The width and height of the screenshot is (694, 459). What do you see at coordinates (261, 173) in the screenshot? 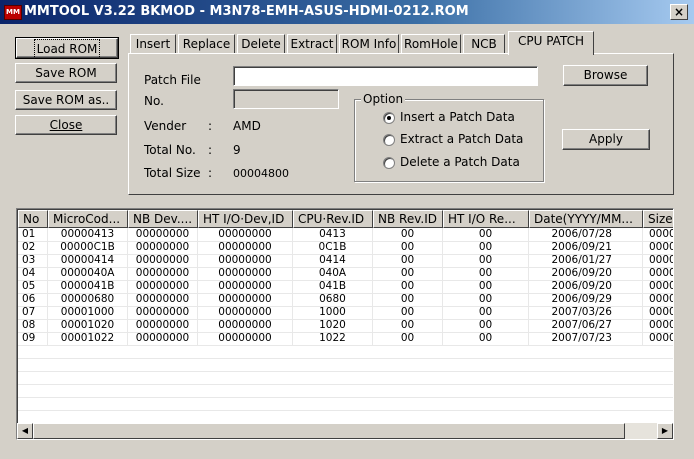
I see `total-size-value: 00004800` at bounding box center [261, 173].